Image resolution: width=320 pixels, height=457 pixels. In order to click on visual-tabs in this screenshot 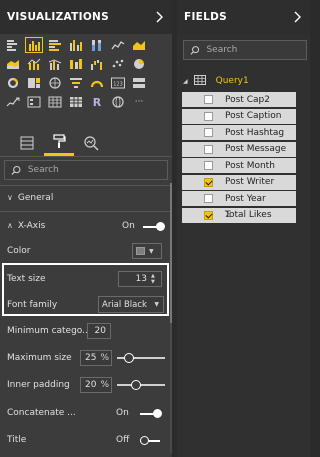, I will do `click(86, 143)`.